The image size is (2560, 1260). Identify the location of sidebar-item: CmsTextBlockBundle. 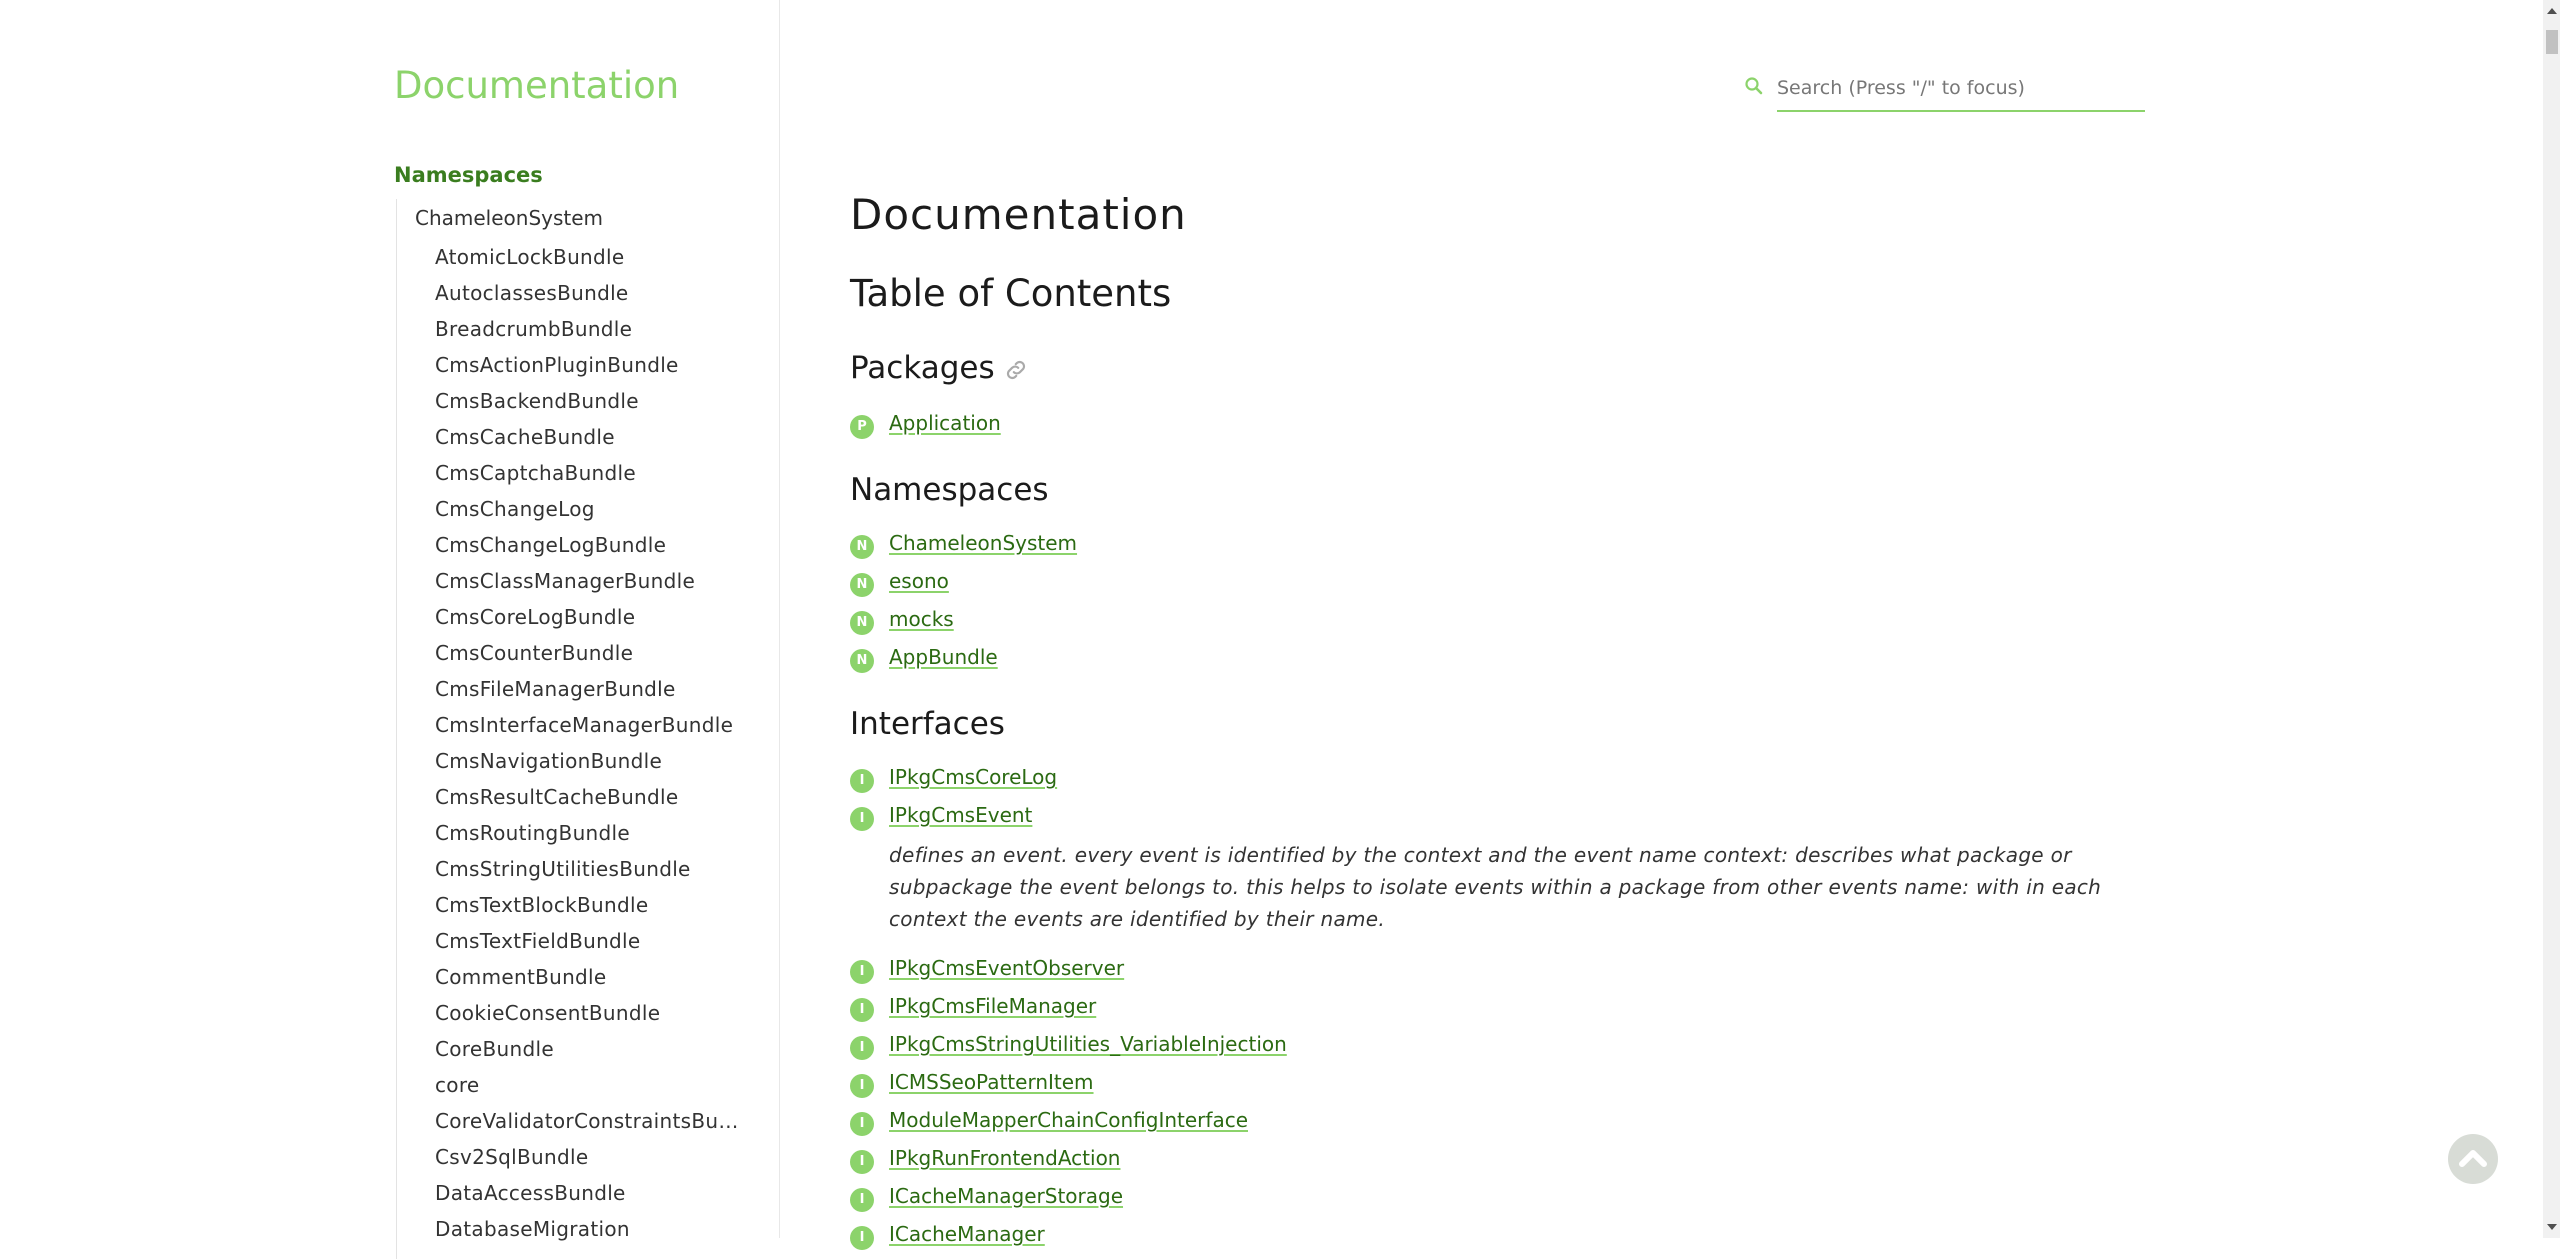
(590, 910).